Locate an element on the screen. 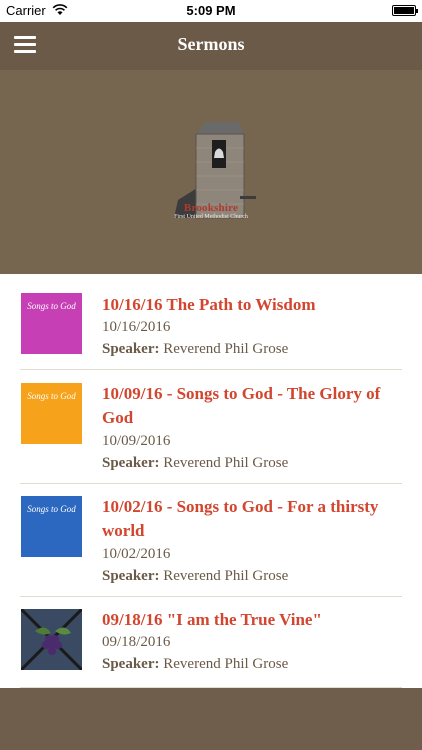 This screenshot has height=750, width=422. sermon-date: 10/16/2016 is located at coordinates (136, 327).